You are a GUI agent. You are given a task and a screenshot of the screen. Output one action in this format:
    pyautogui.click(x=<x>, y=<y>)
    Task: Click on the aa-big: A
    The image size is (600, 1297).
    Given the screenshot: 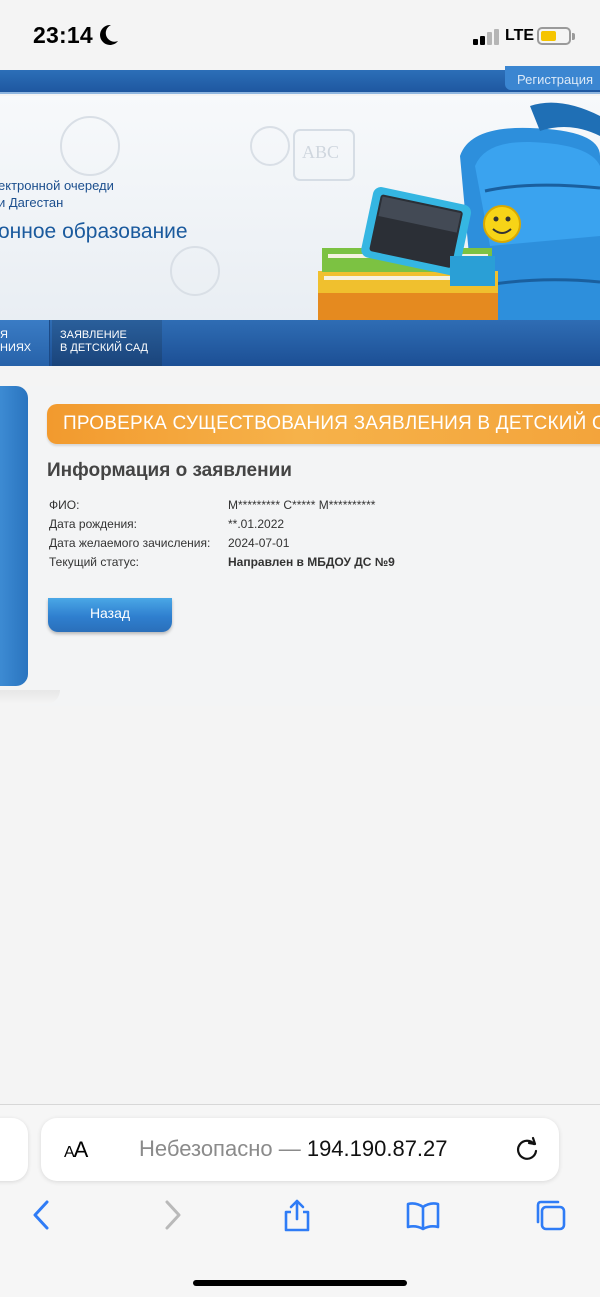 What is the action you would take?
    pyautogui.click(x=81, y=1149)
    